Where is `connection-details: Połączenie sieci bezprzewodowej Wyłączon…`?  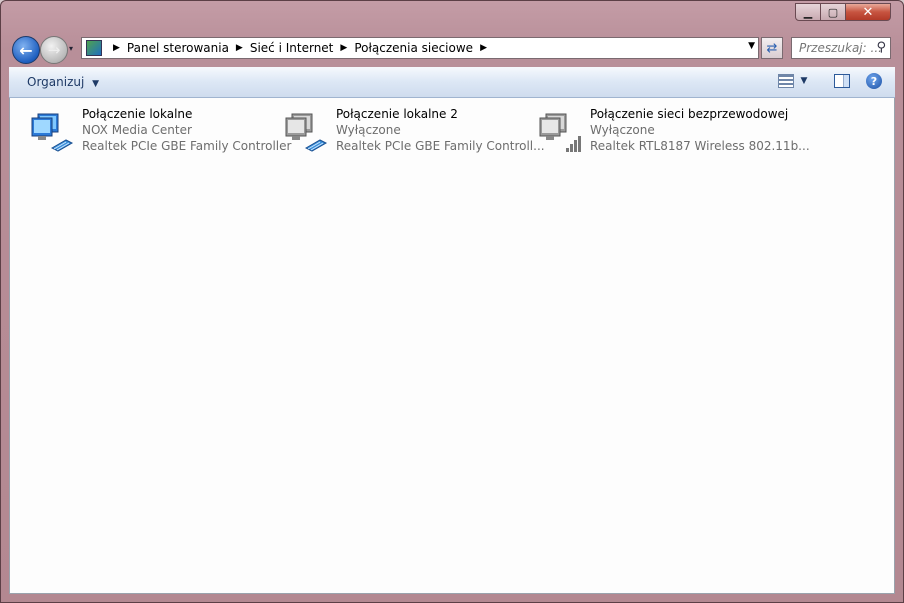 connection-details: Połączenie sieci bezprzewodowej Wyłączon… is located at coordinates (700, 130).